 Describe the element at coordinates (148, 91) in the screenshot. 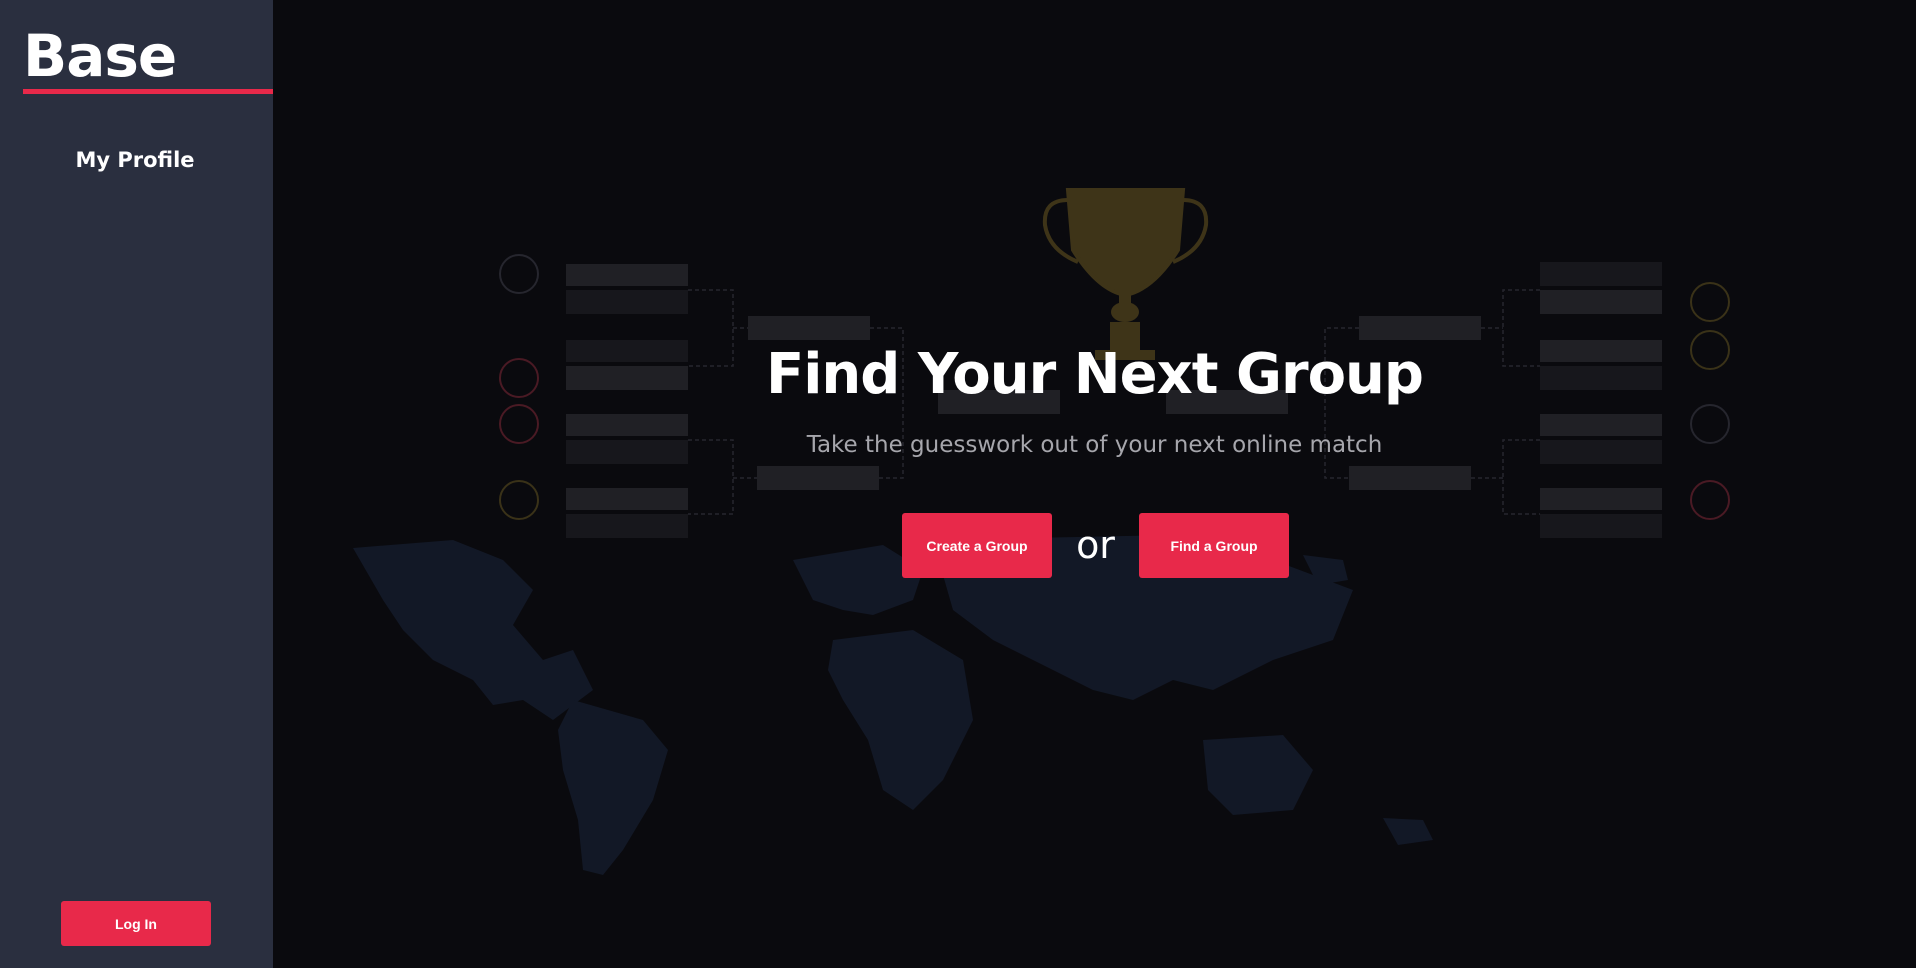

I see `brand-underline` at that location.